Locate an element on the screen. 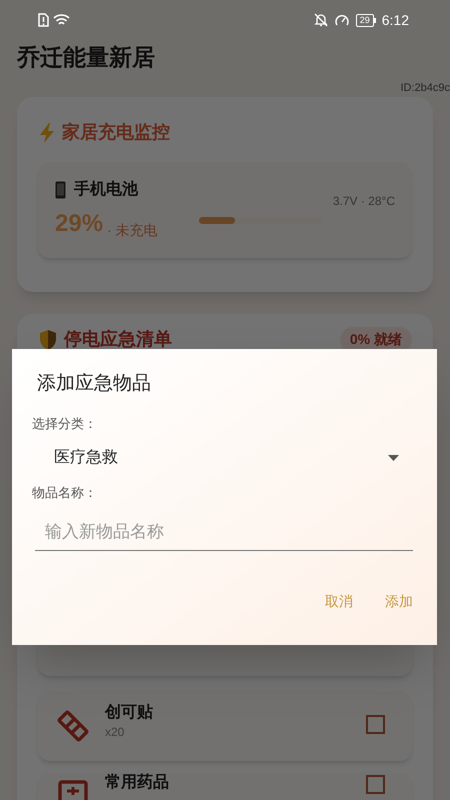 The width and height of the screenshot is (450, 800). device-name: 手机电池 is located at coordinates (106, 189).